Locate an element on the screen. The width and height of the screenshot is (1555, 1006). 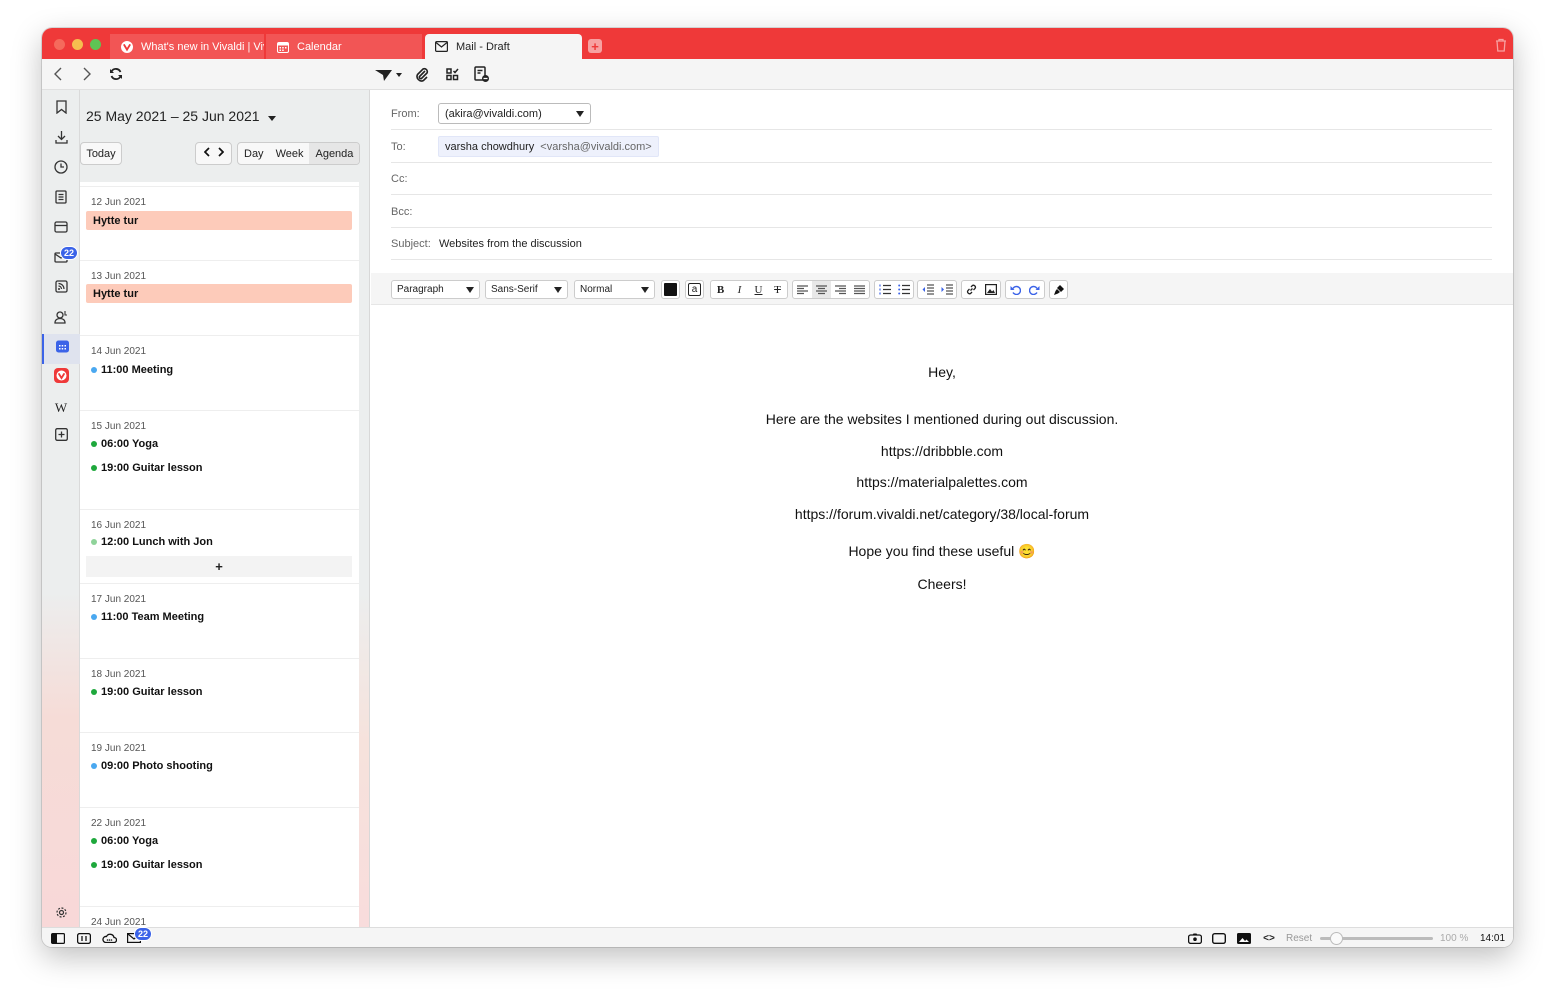
from-select: (akira@vivaldi.com) is located at coordinates (514, 113).